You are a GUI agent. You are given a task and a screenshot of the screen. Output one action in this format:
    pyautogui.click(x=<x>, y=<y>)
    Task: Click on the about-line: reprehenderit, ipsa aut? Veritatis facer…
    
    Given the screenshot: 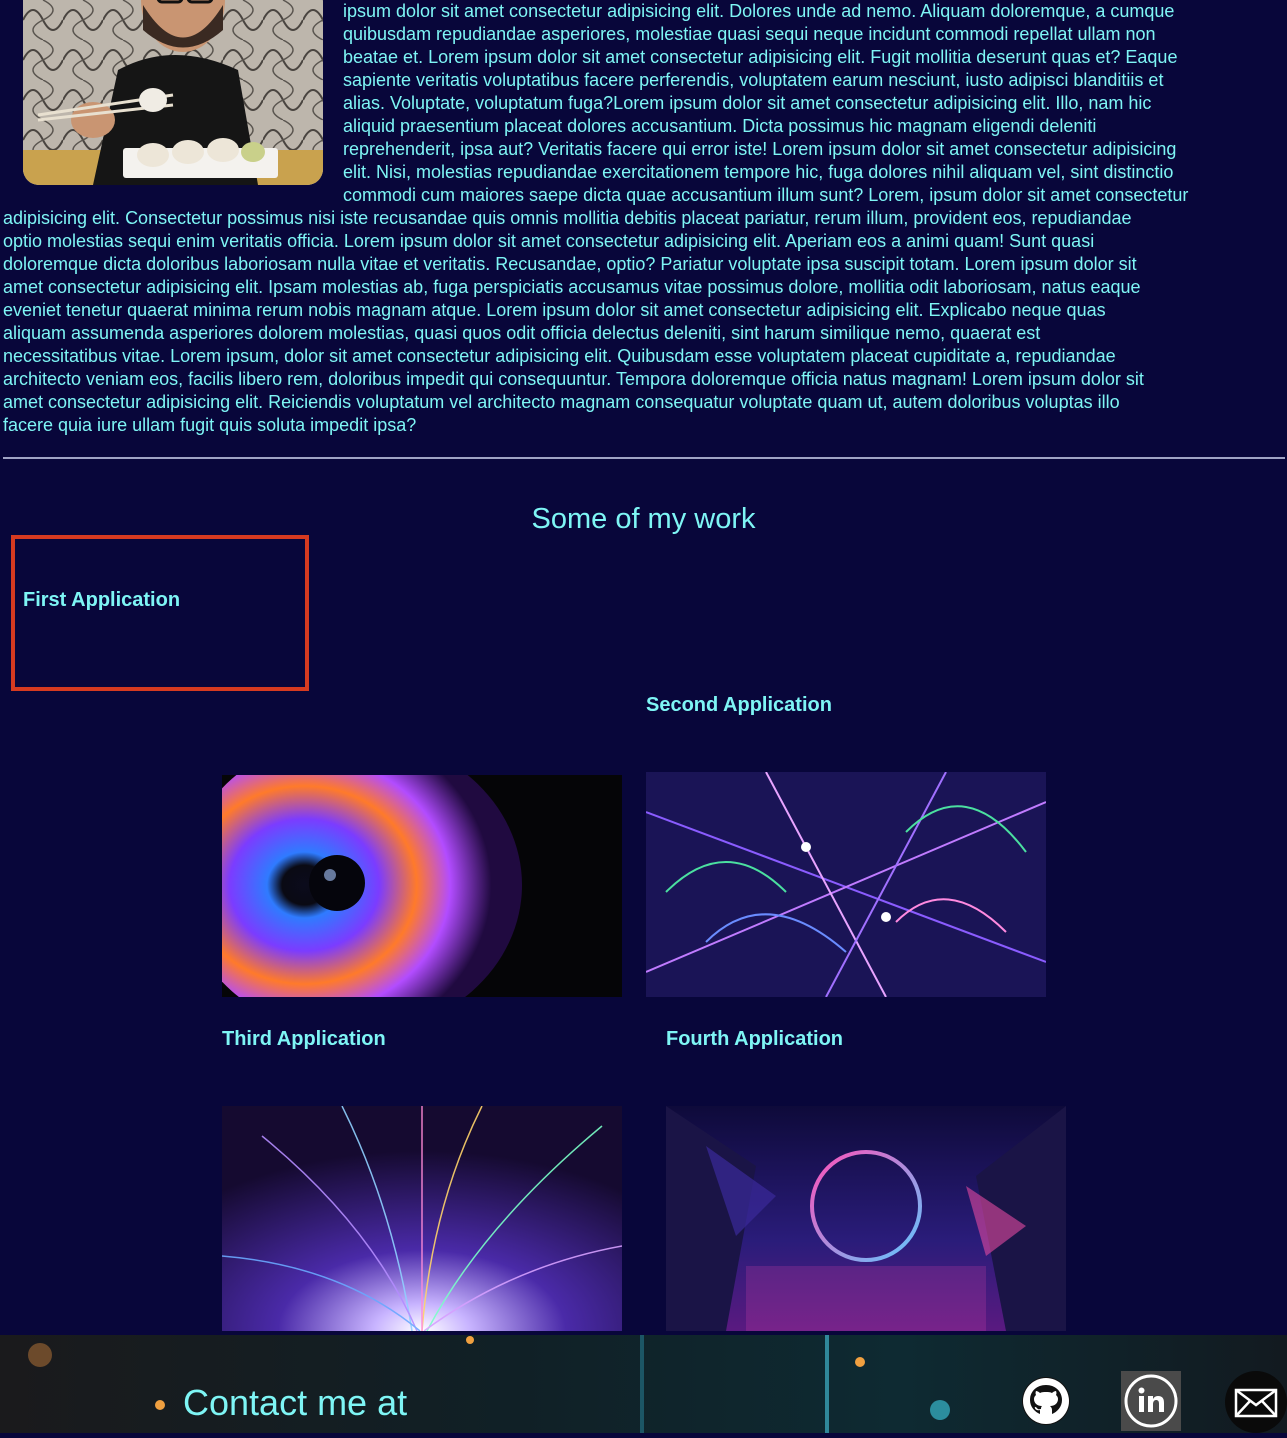 What is the action you would take?
    pyautogui.click(x=760, y=149)
    